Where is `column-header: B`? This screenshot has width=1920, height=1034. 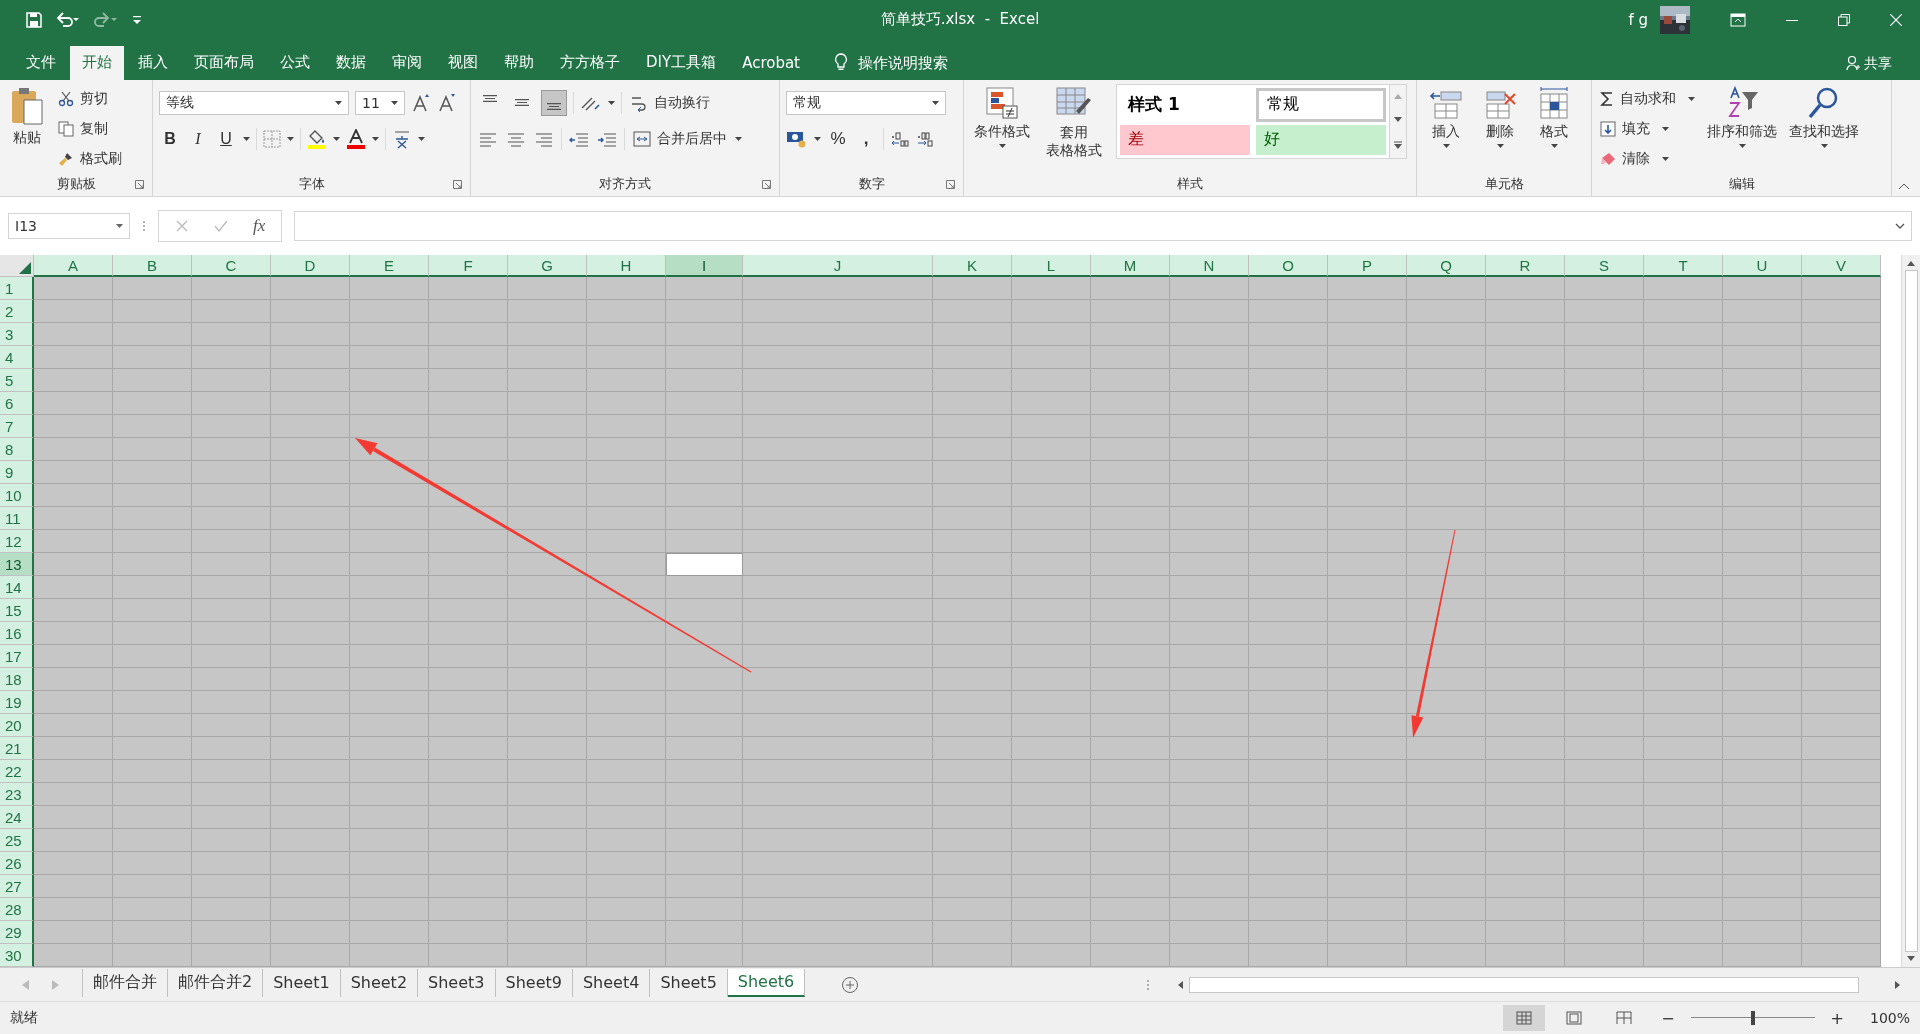
column-header: B is located at coordinates (152, 266).